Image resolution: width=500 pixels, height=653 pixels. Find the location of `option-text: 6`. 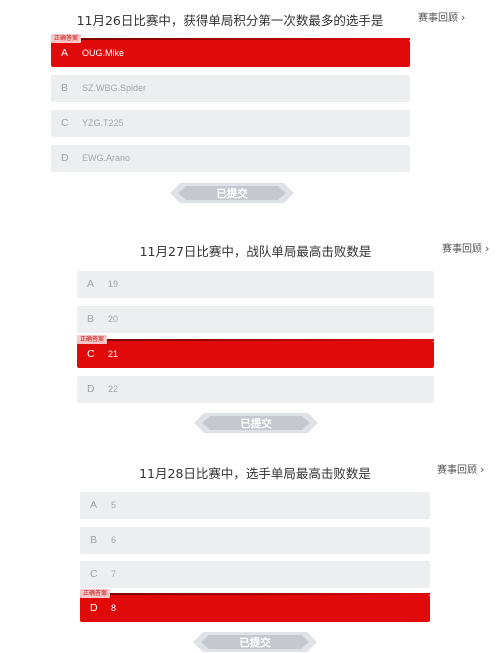

option-text: 6 is located at coordinates (114, 540).